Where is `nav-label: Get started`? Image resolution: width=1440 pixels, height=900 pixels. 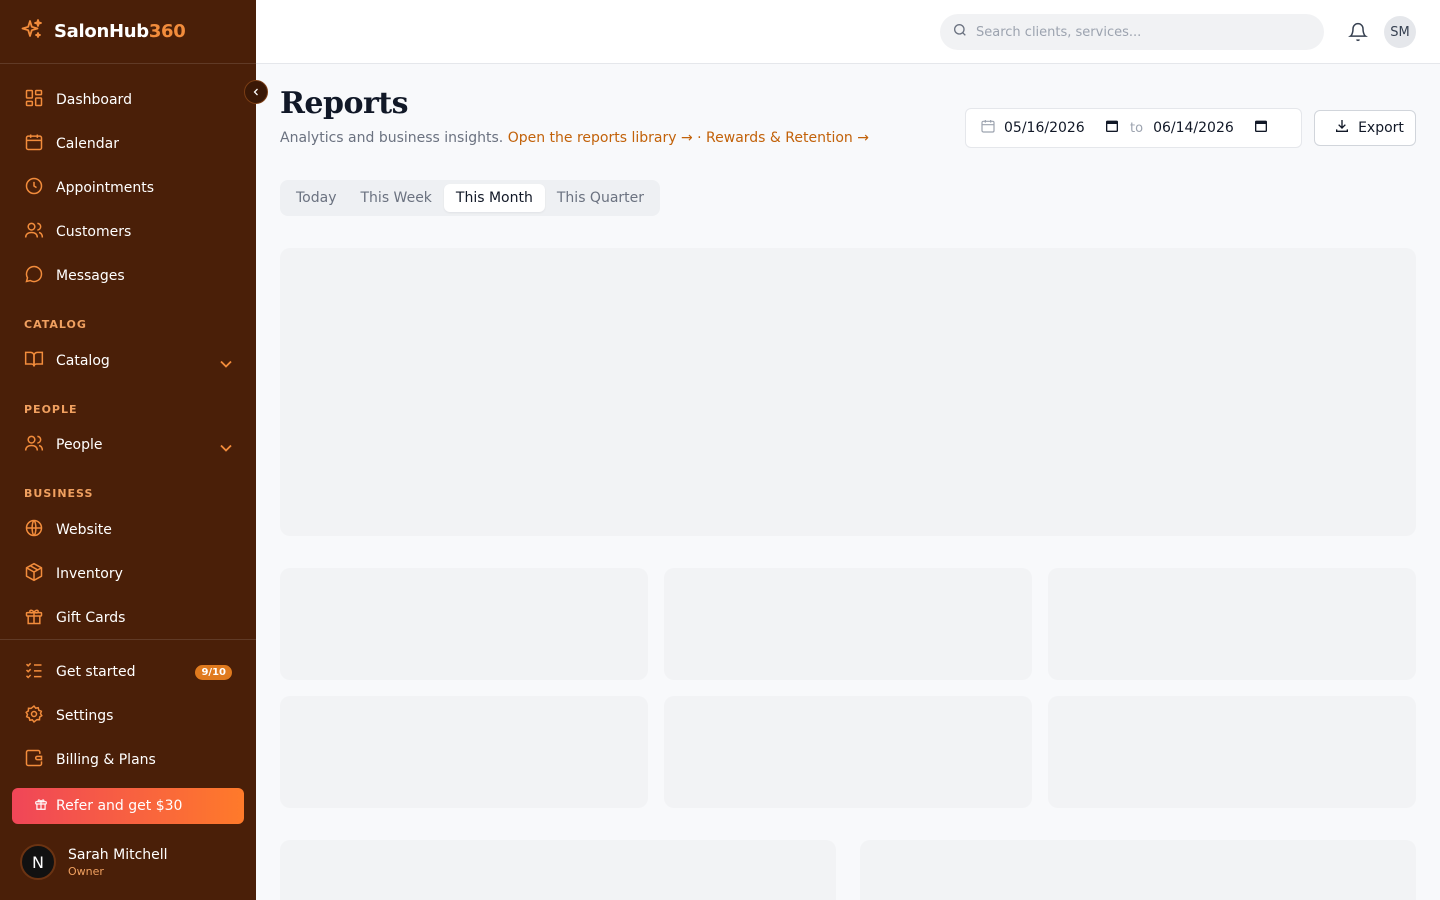 nav-label: Get started is located at coordinates (96, 672).